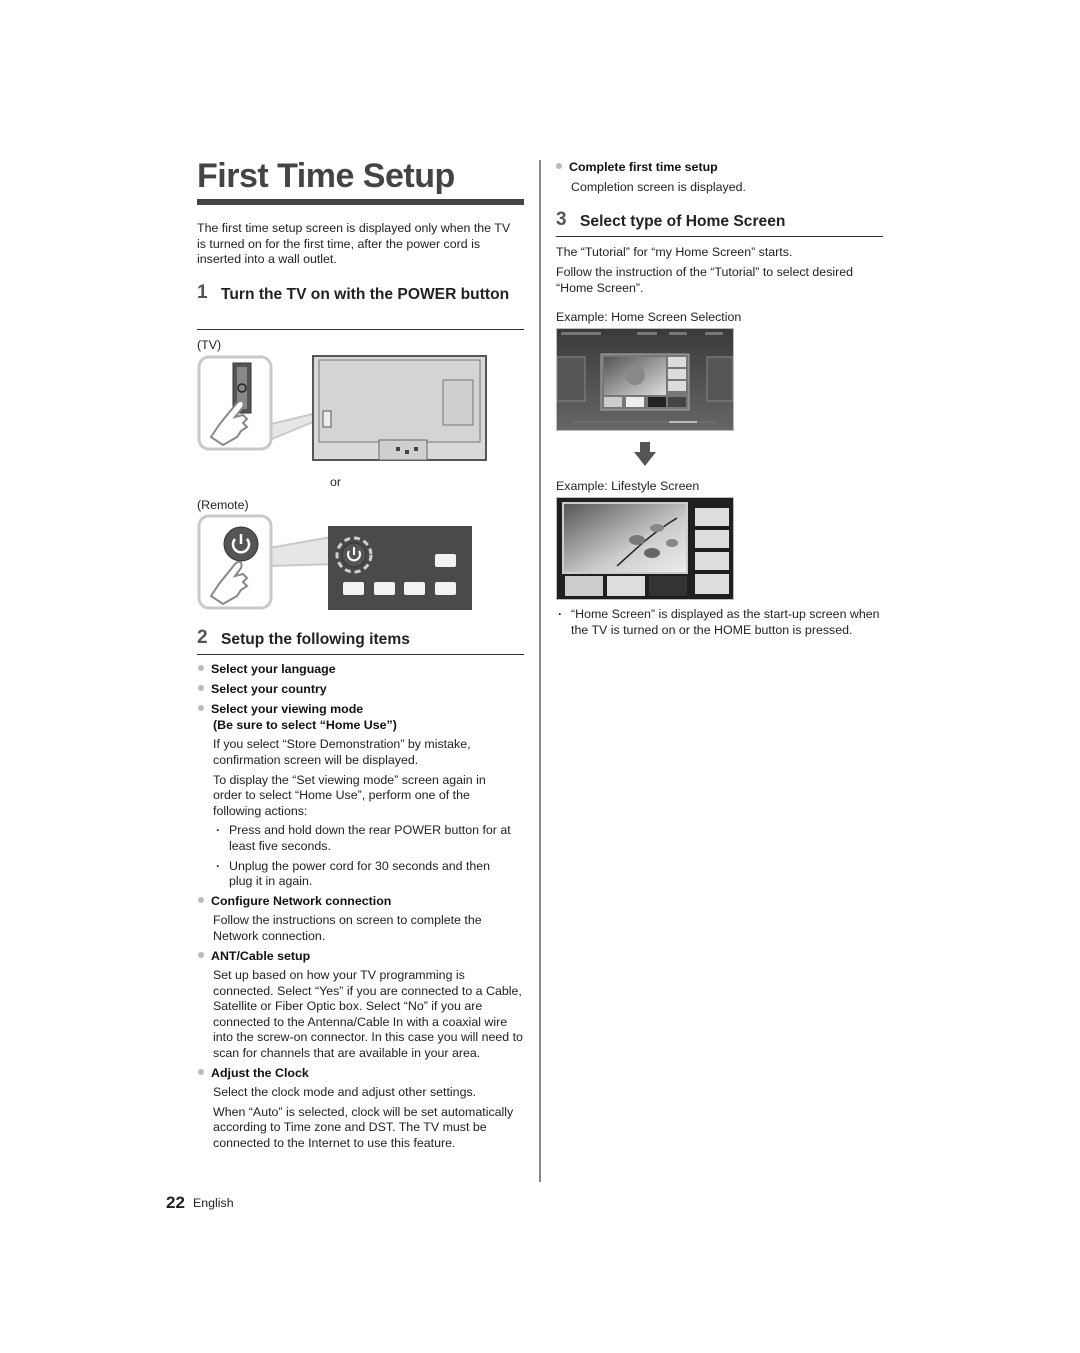 Image resolution: width=1080 pixels, height=1353 pixels. I want to click on title-rule, so click(360, 202).